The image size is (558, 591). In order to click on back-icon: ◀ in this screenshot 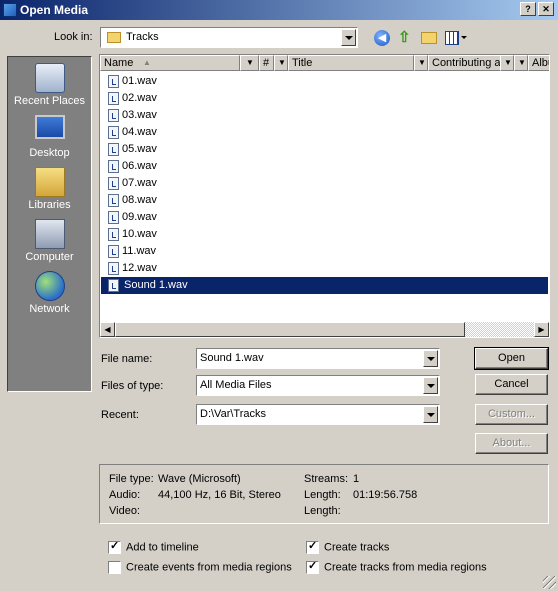, I will do `click(382, 38)`.